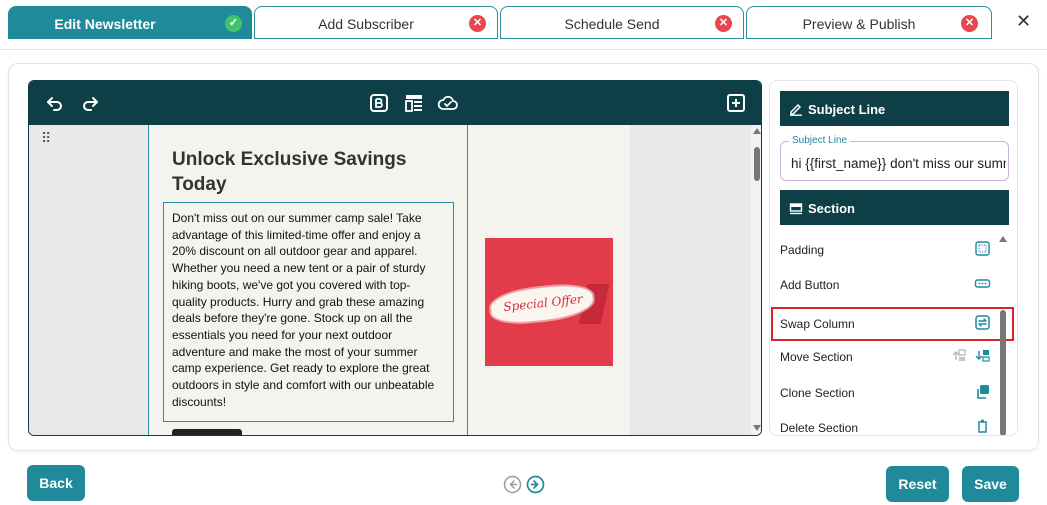 This screenshot has height=505, width=1047. Describe the element at coordinates (891, 285) in the screenshot. I see `option-add-button: Add Button` at that location.